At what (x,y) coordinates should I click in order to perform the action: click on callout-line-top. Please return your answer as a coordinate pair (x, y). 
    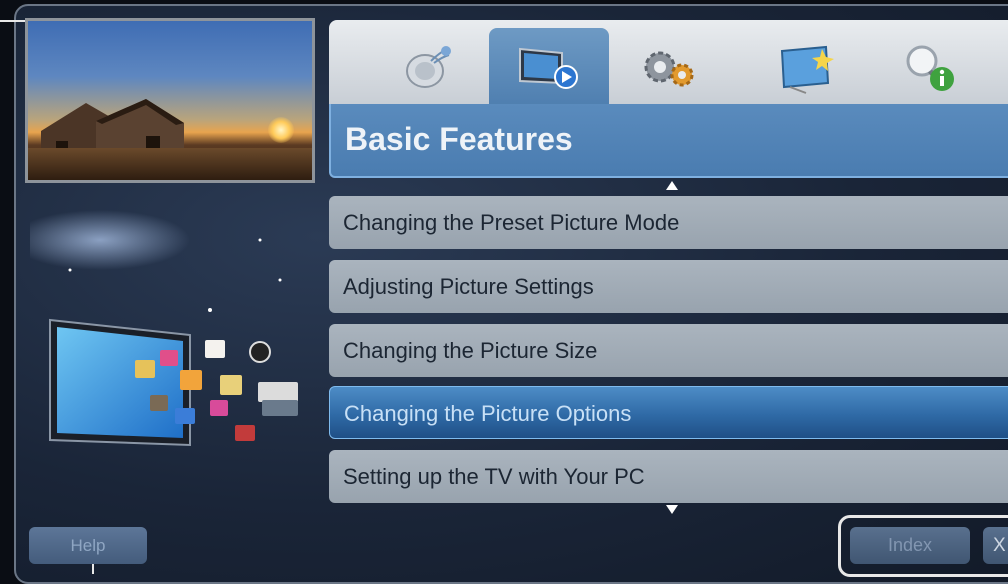
    Looking at the image, I should click on (13, 21).